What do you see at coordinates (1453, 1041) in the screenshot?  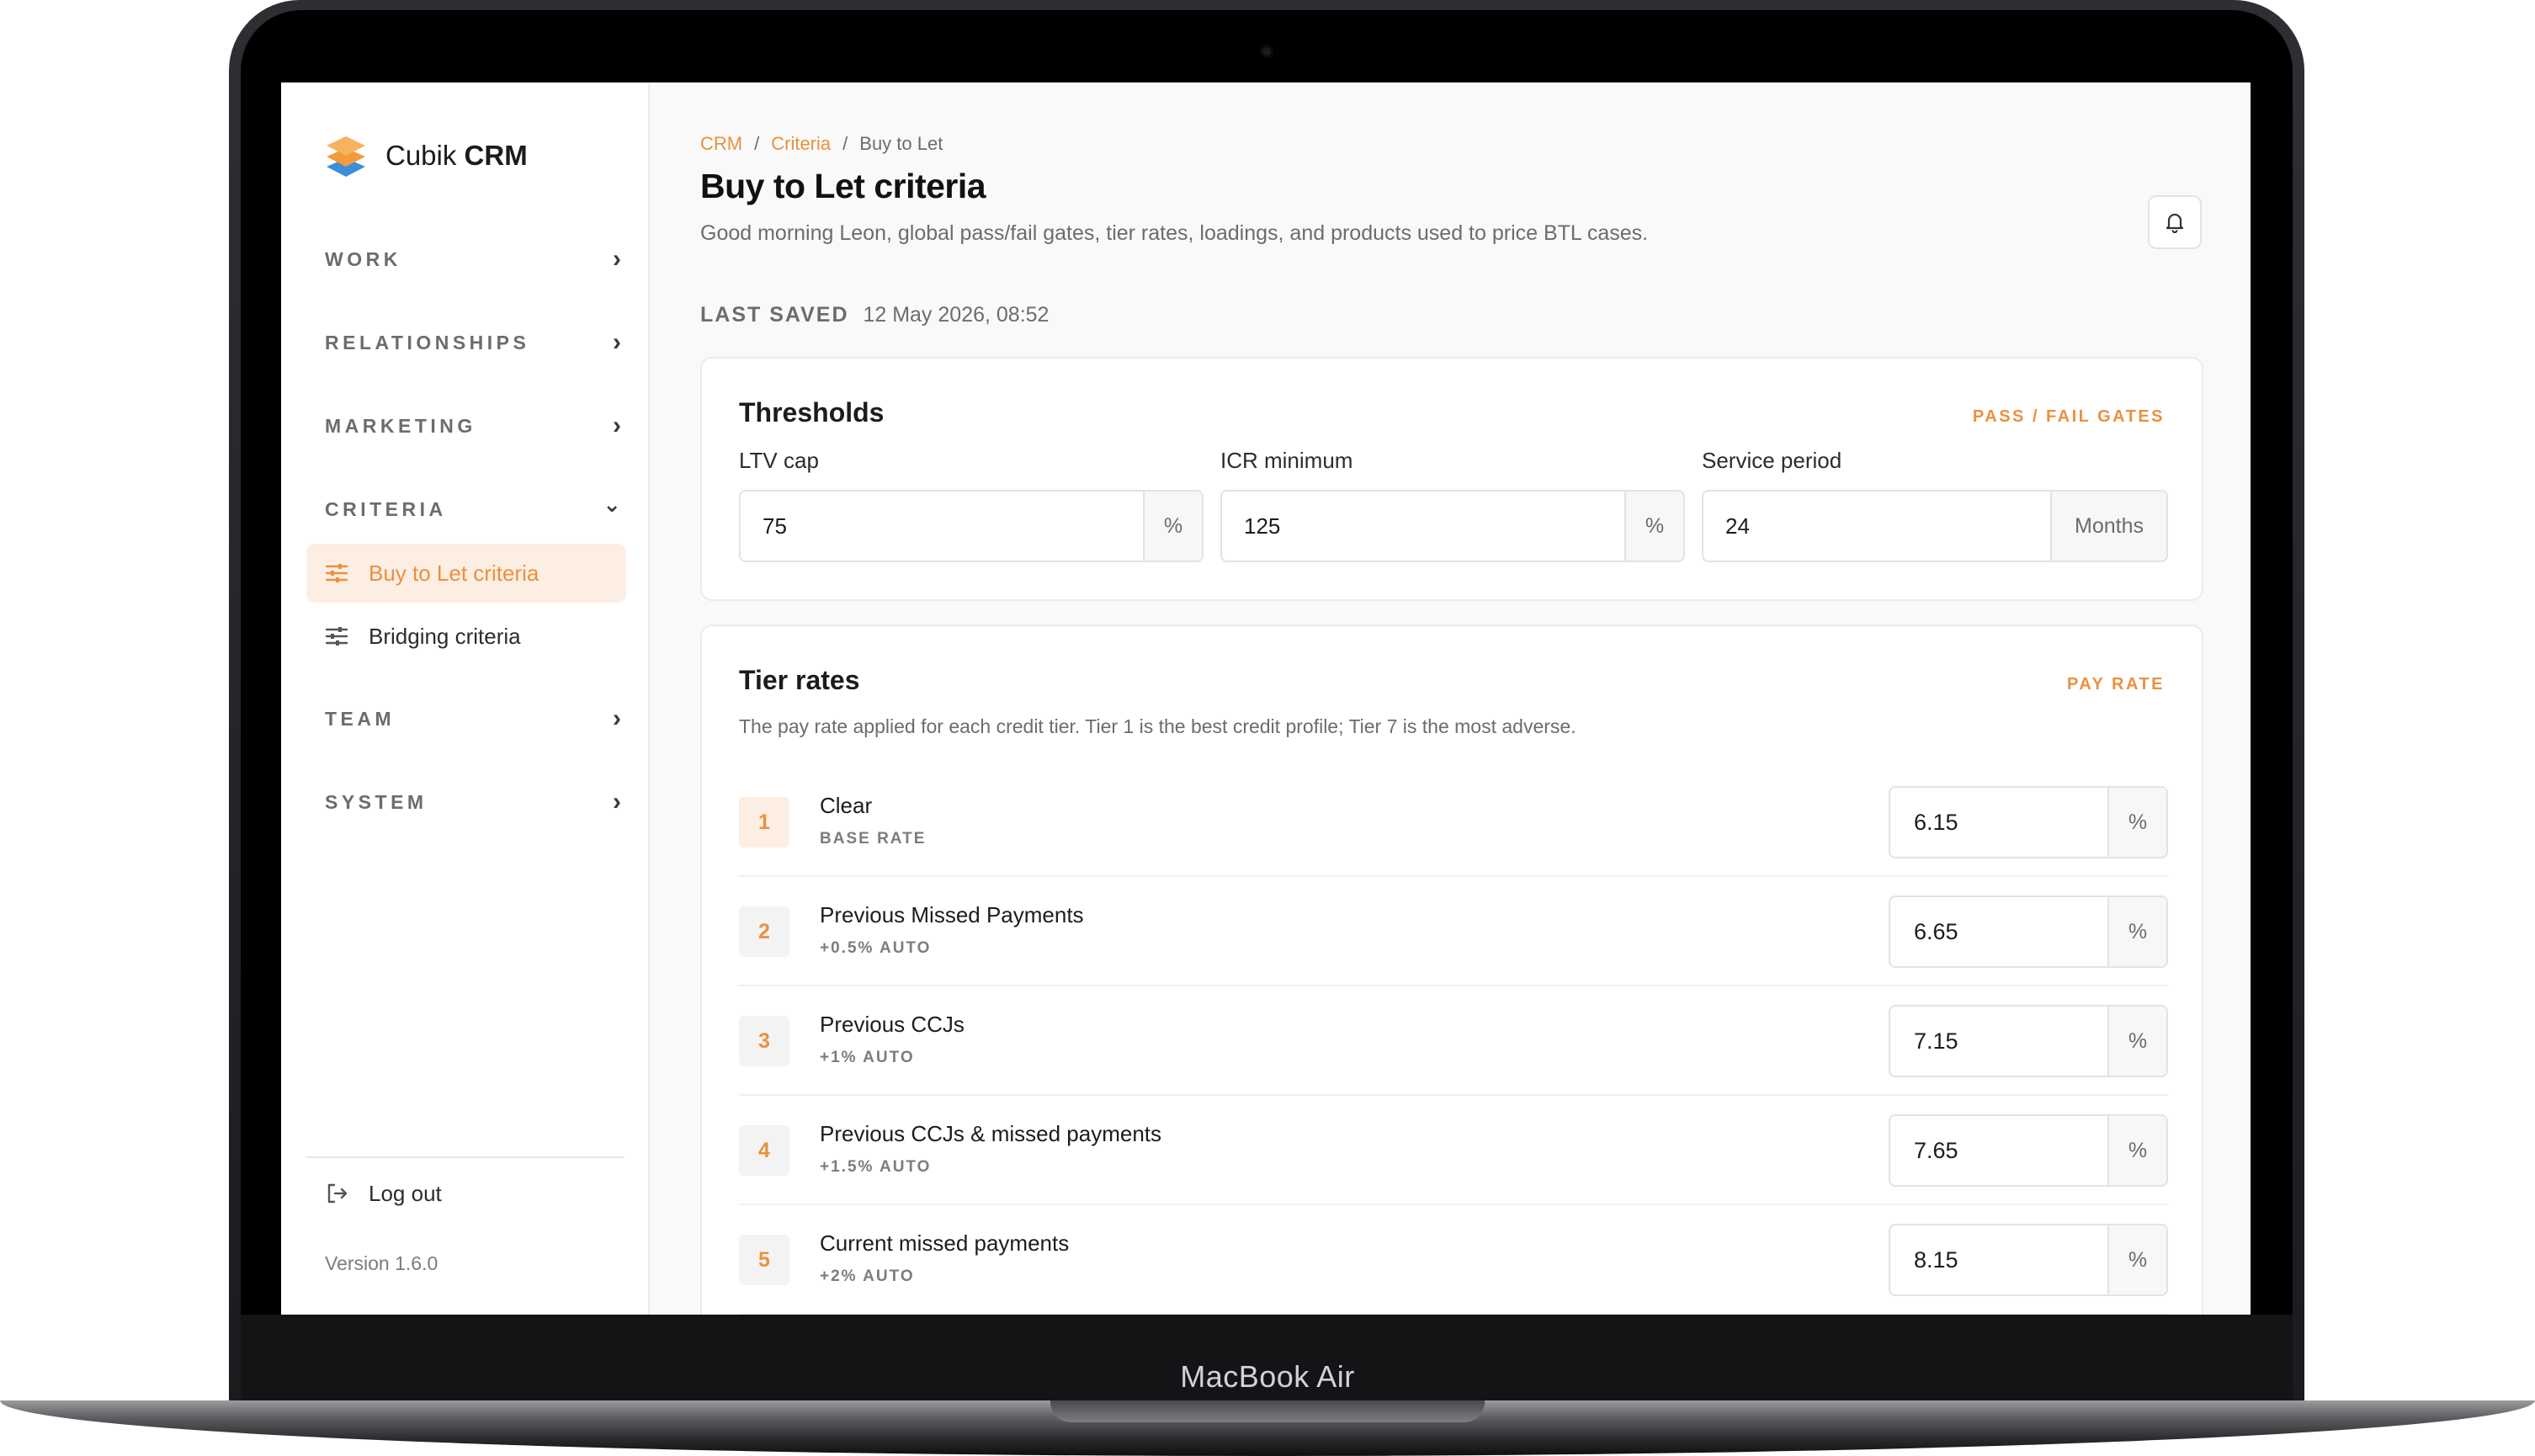 I see `tier-row: 3 Previous CCJs +1% AUTO 7.15 %` at bounding box center [1453, 1041].